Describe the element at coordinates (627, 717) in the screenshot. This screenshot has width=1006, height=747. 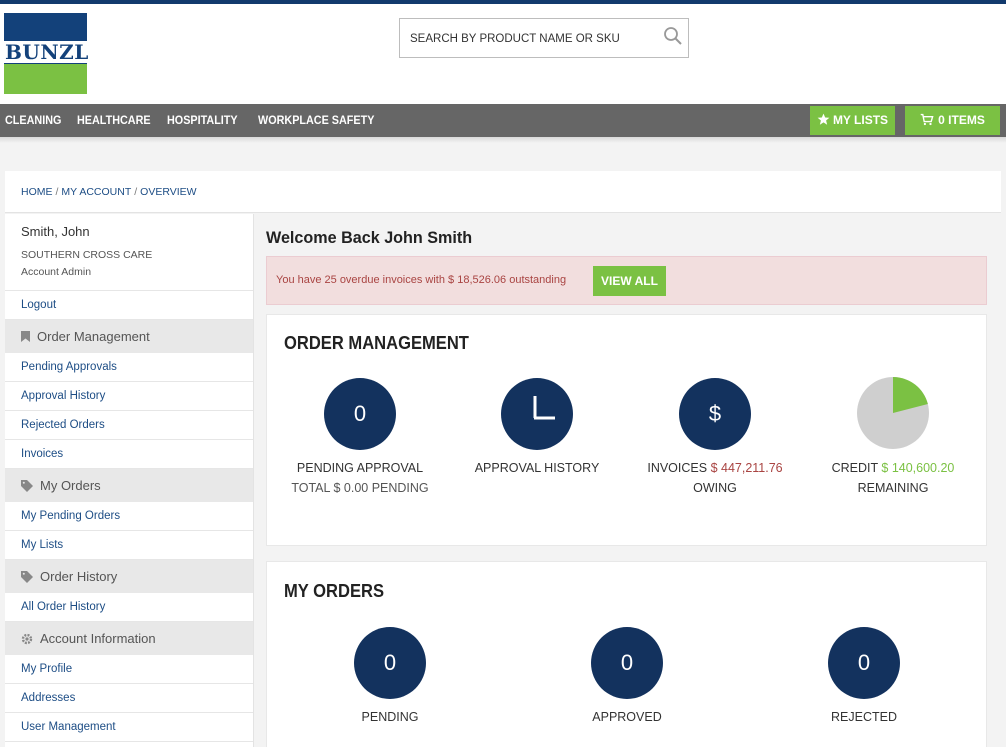
I see `approved-orders-label: APPROVED` at that location.